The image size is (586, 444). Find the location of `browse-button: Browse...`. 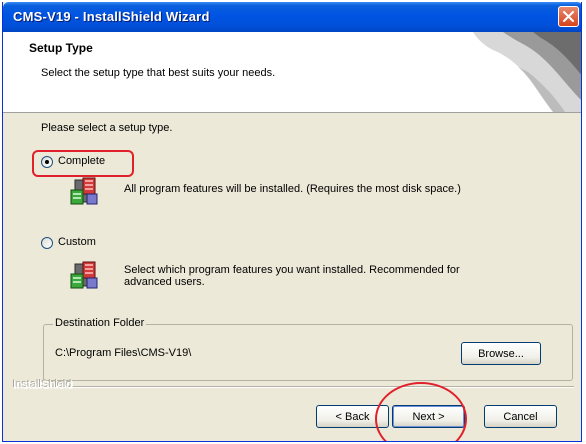

browse-button: Browse... is located at coordinates (501, 353).